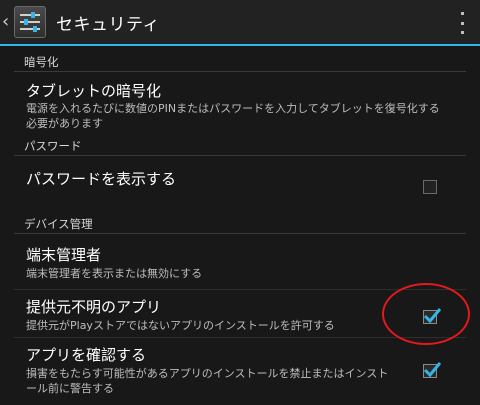 The width and height of the screenshot is (480, 405). What do you see at coordinates (94, 91) in the screenshot?
I see `pref-title: タブレットの暗号化` at bounding box center [94, 91].